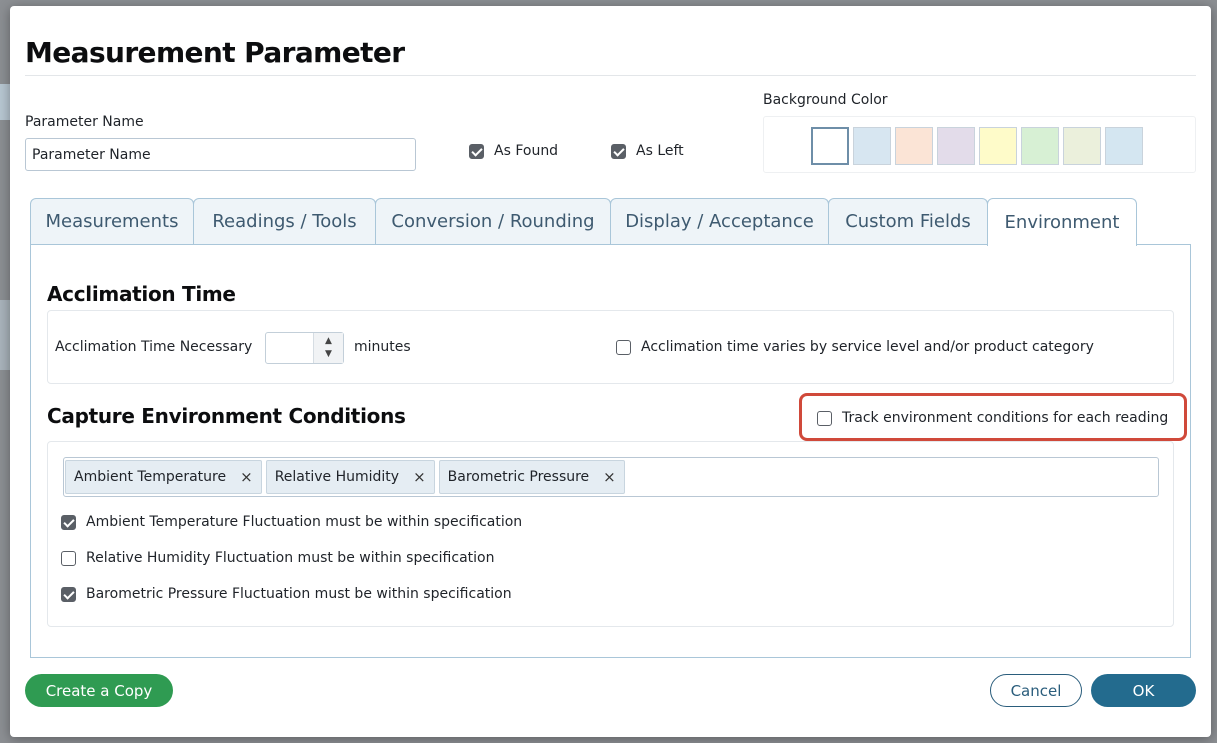  I want to click on color-swatch-white, so click(830, 146).